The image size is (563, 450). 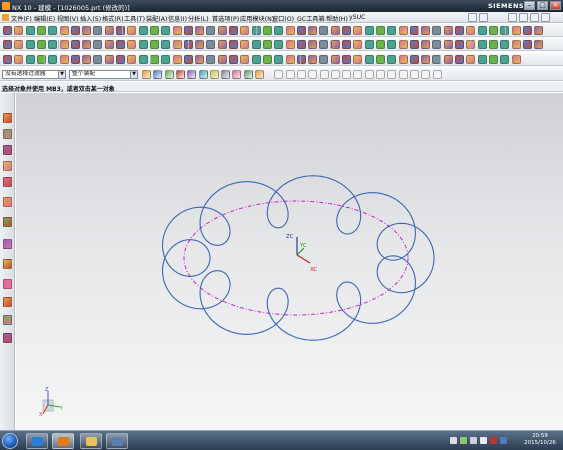 What do you see at coordinates (529, 5) in the screenshot?
I see `minimize-button: –` at bounding box center [529, 5].